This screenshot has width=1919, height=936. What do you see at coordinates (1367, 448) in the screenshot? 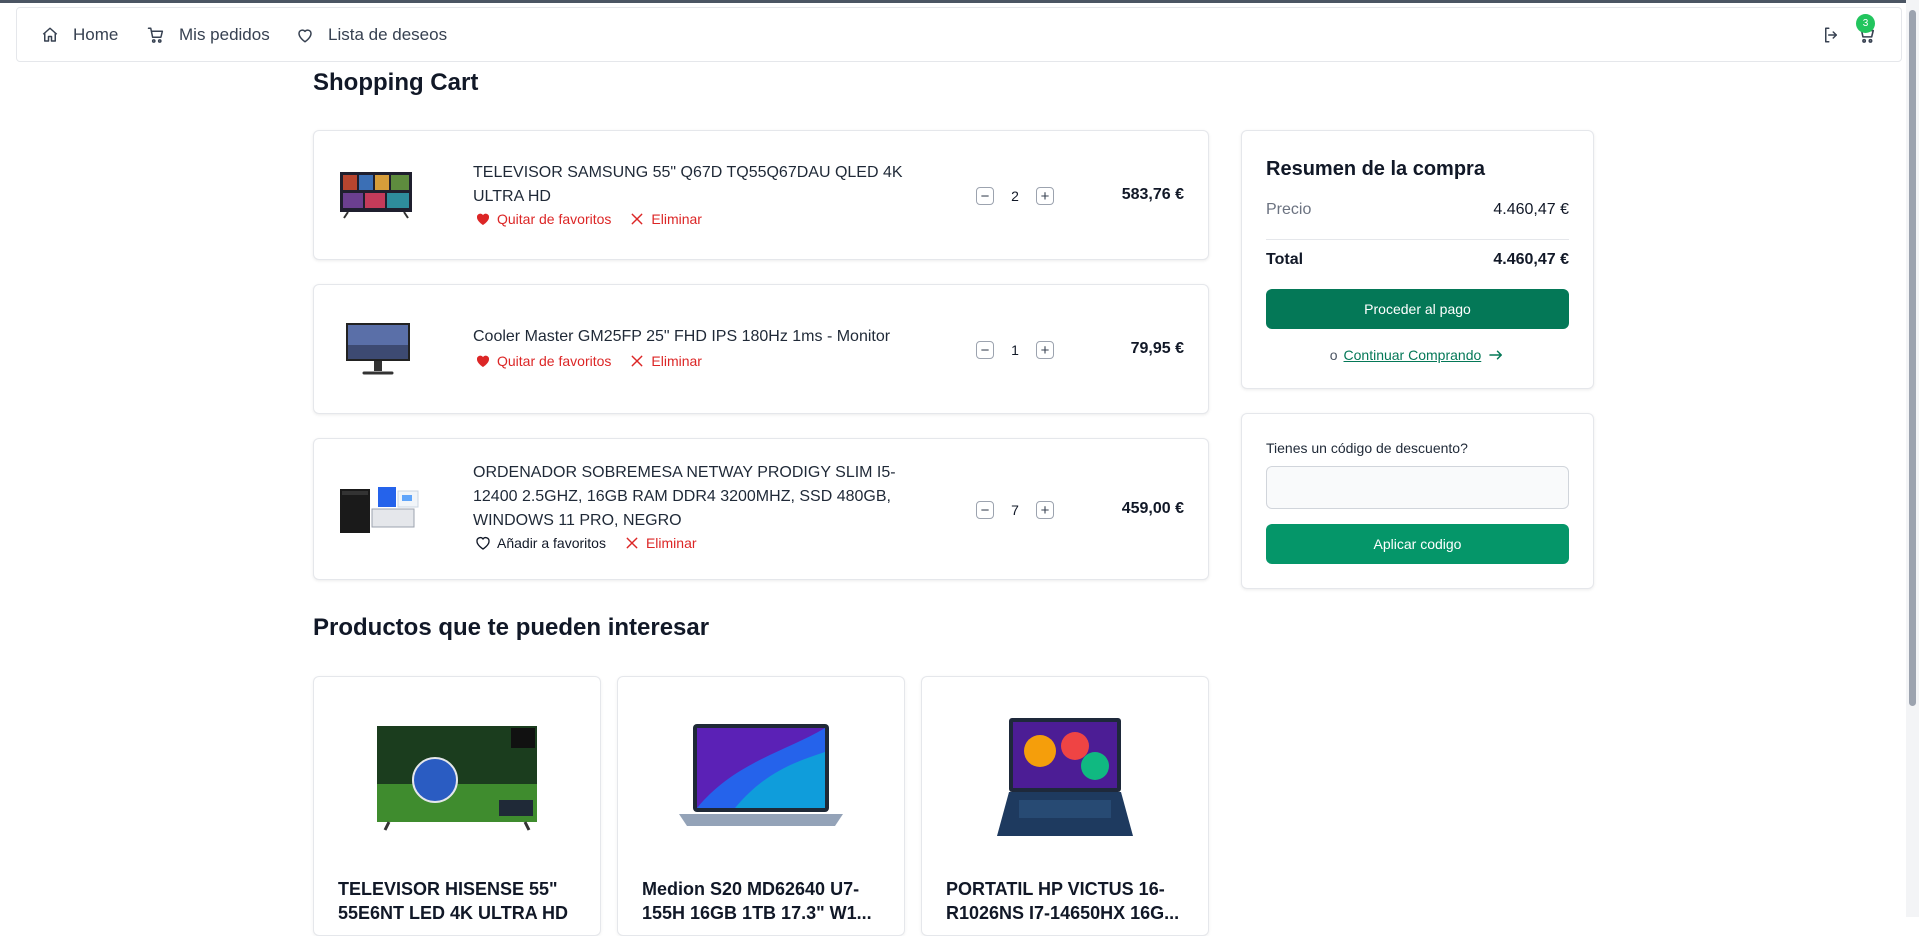
I see `discount-label: Tienes un código de descuento?` at bounding box center [1367, 448].